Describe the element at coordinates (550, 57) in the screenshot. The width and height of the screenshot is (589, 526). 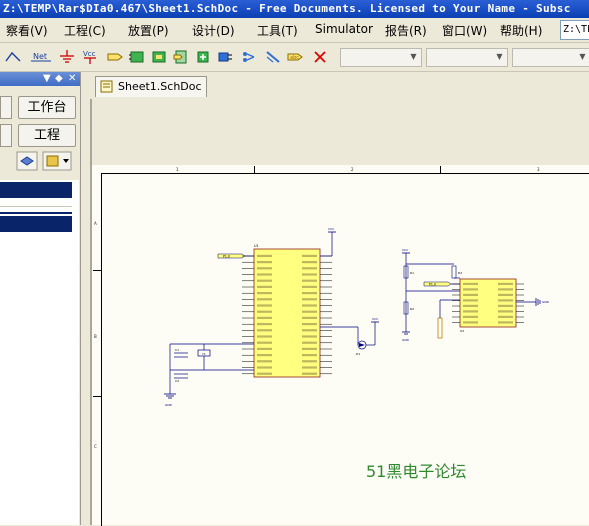
I see `toolbar-combo-3: ▼` at that location.